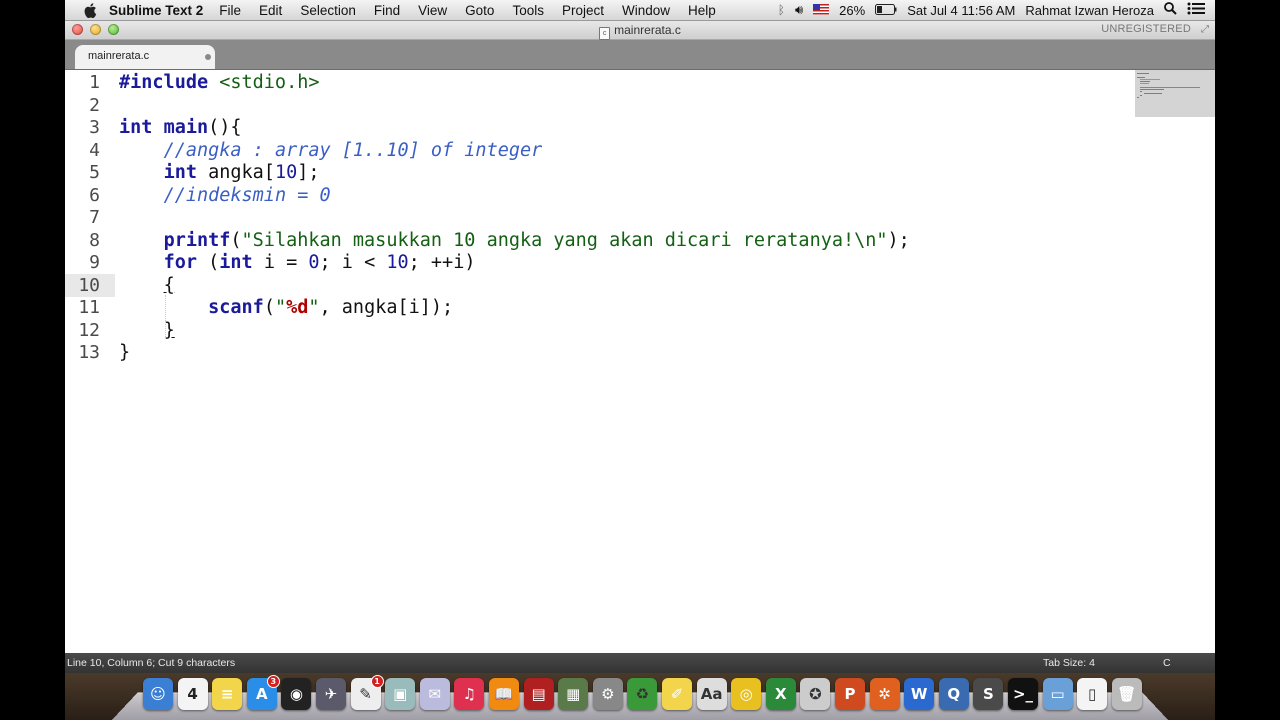 The width and height of the screenshot is (1280, 720). I want to click on textedit-icon: ✎ 1, so click(367, 692).